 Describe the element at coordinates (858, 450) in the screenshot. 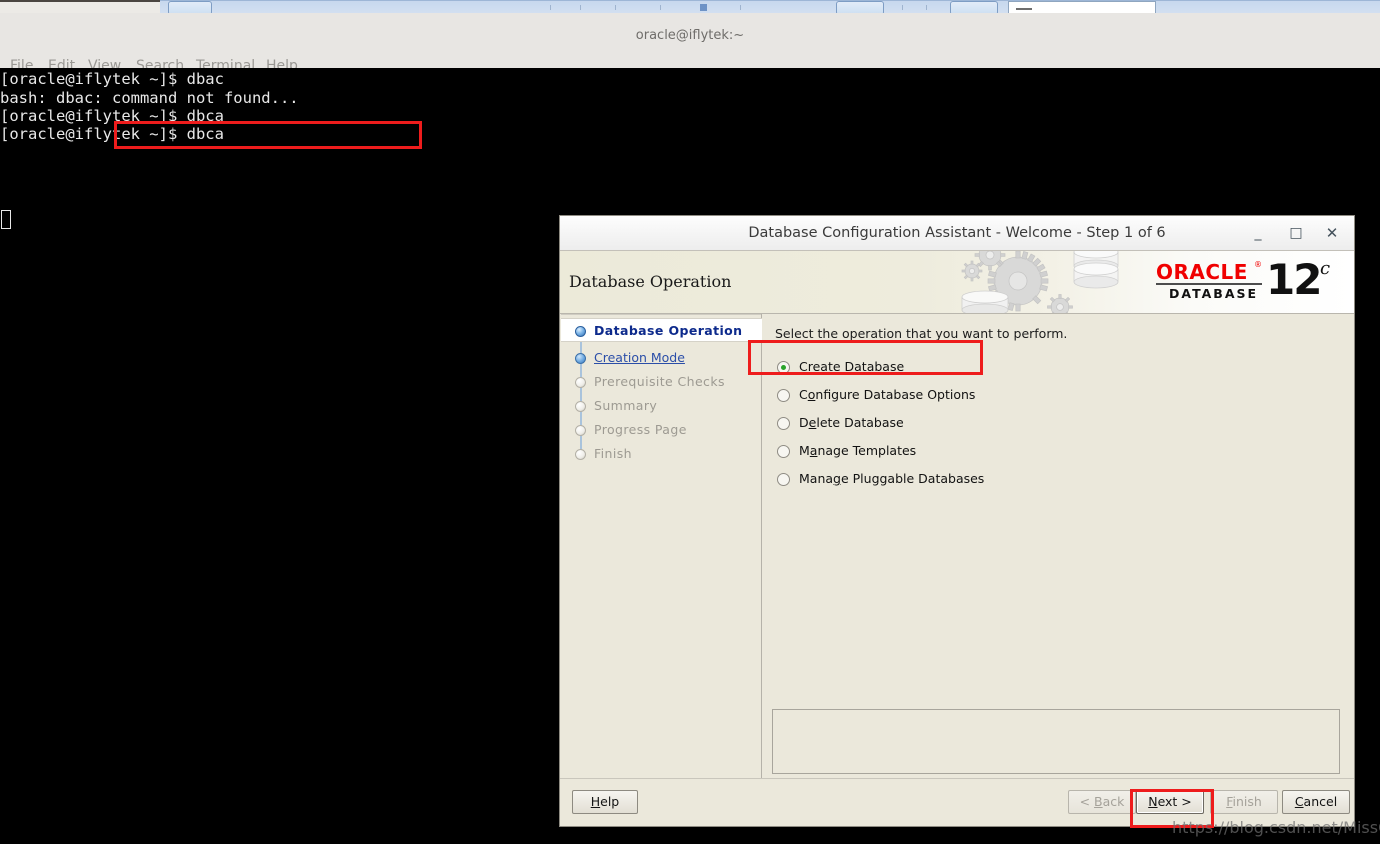

I see `radio-label-manage-templates: Manage Templates` at that location.